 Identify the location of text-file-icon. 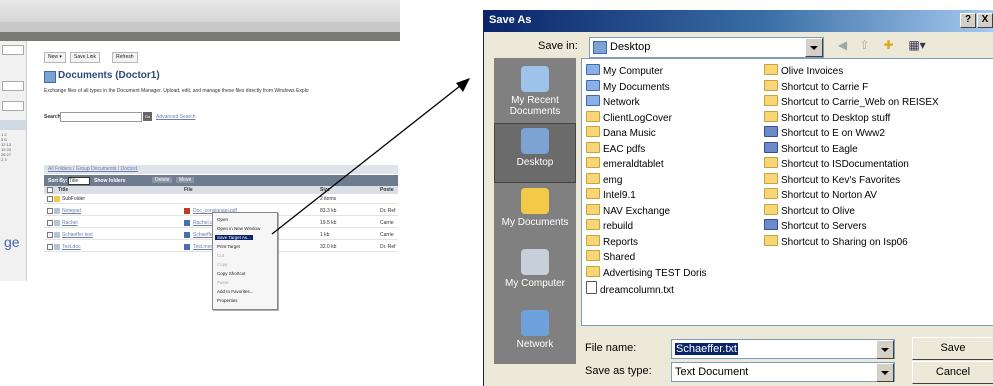
(591, 287).